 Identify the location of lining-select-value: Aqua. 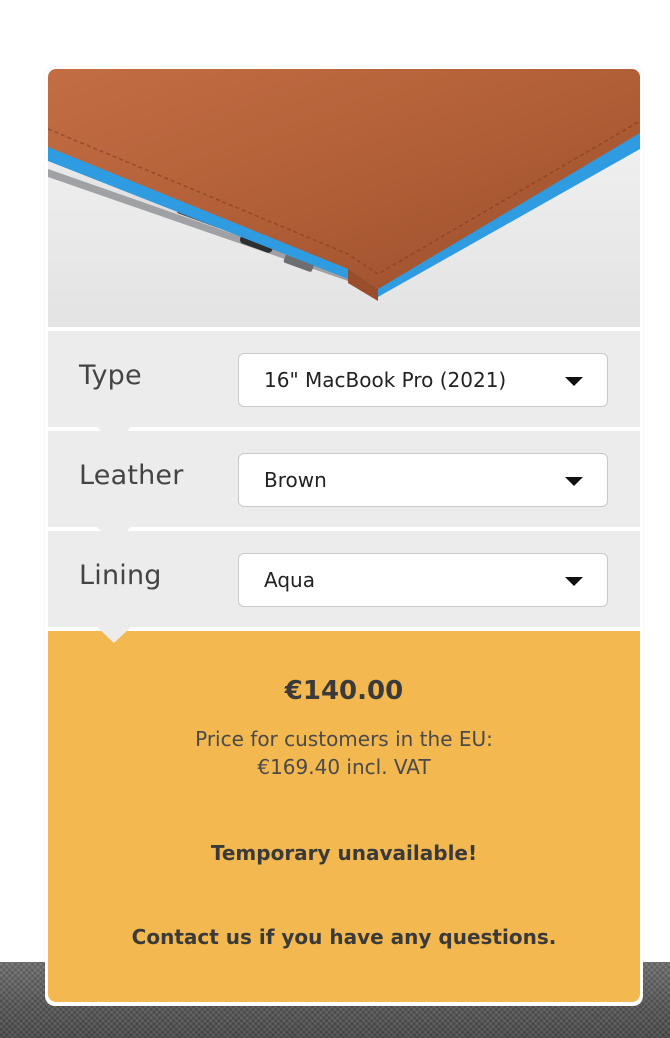
(289, 580).